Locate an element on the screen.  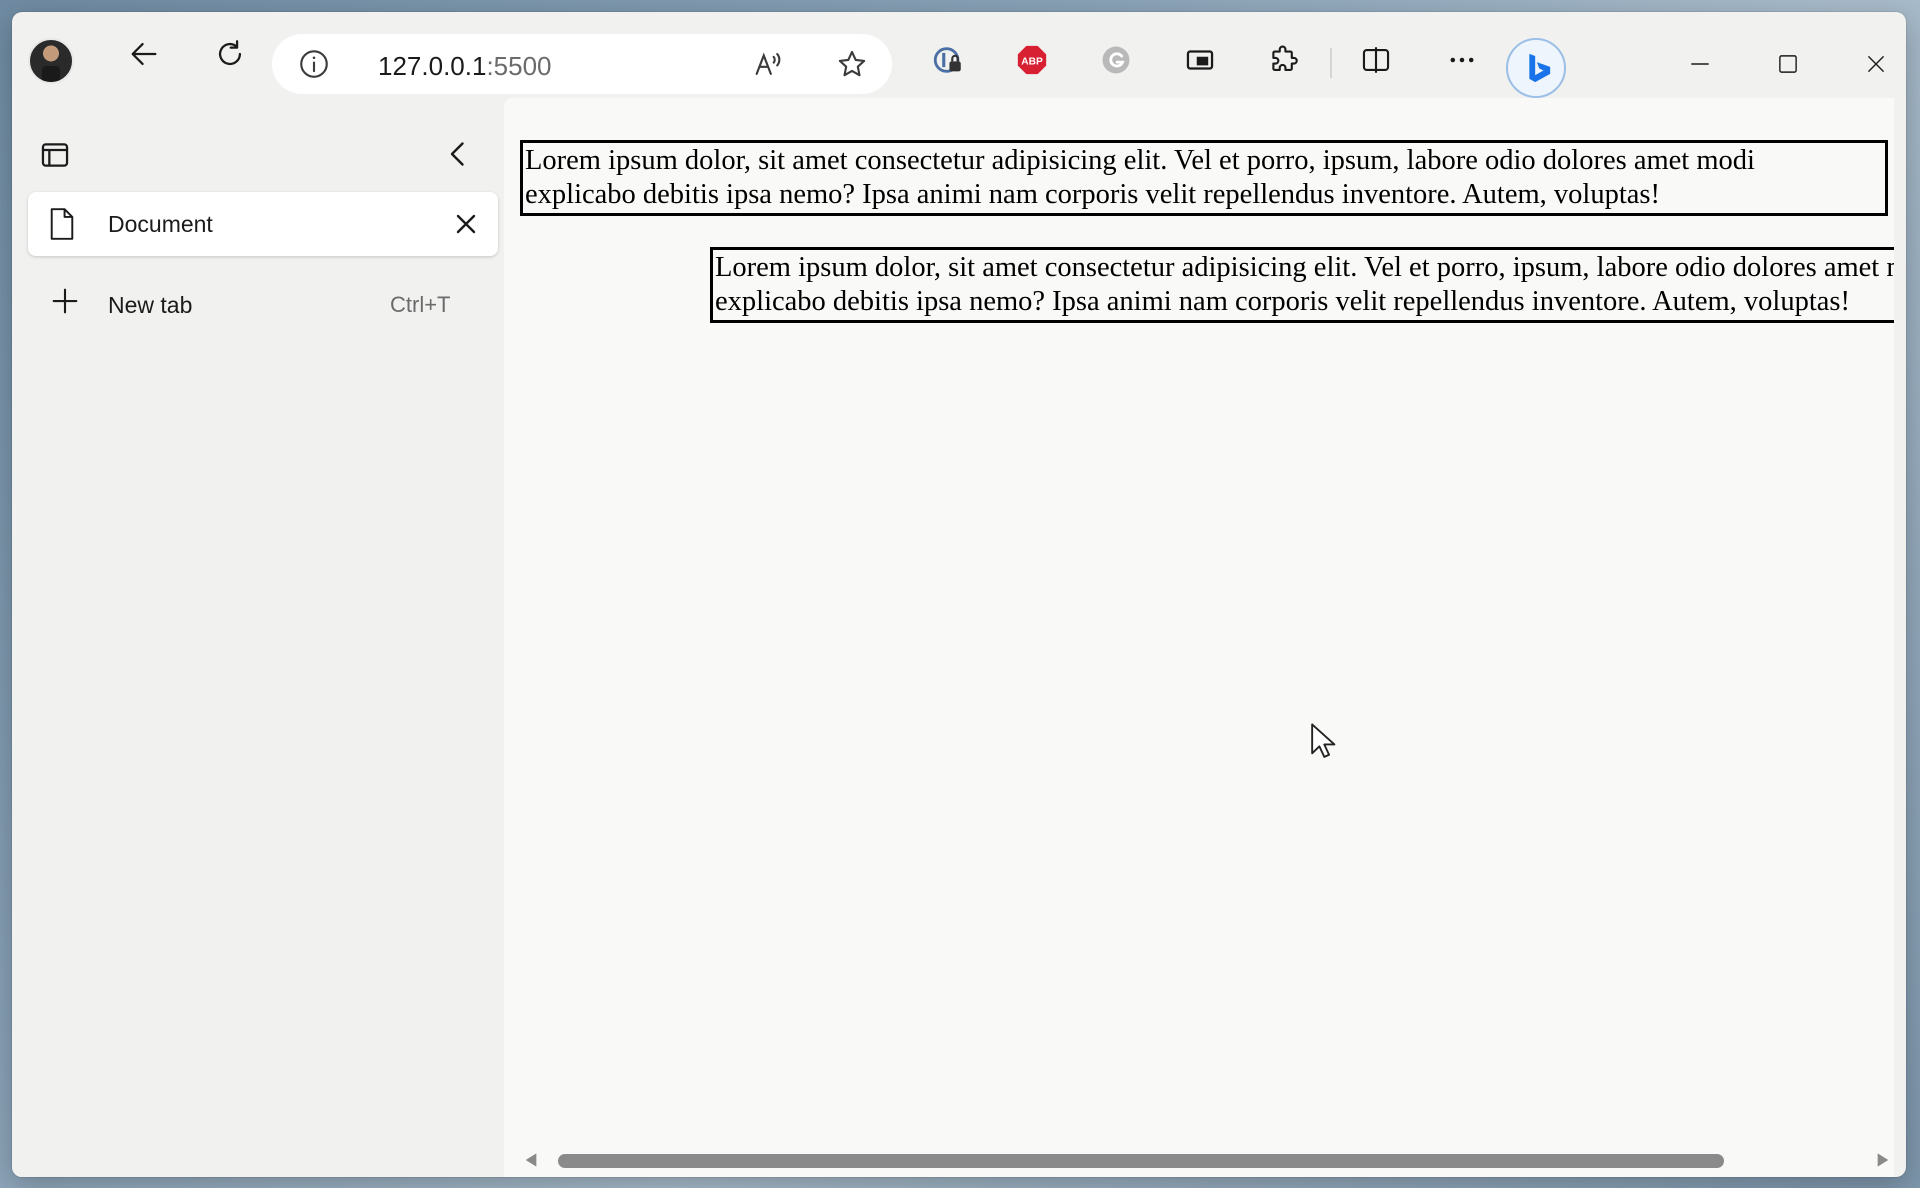
extensions-button is located at coordinates (1284, 60).